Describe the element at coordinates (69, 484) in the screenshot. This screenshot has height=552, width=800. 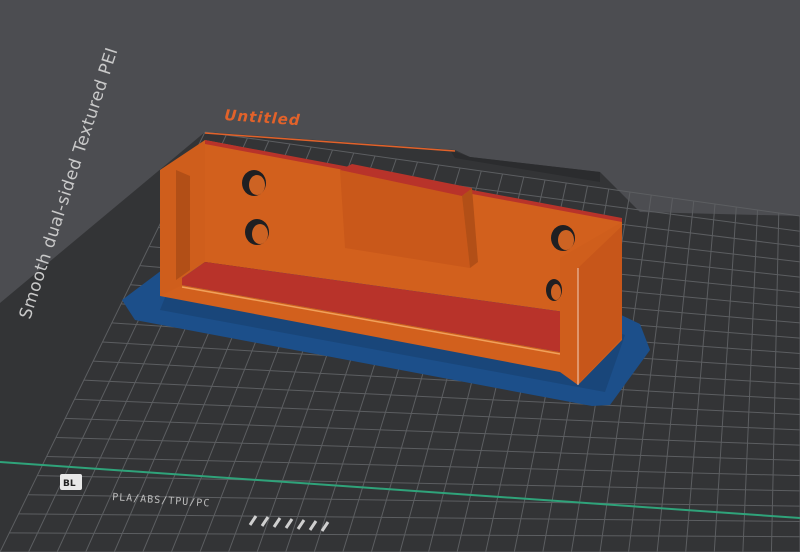
I see `logo-text: BL` at that location.